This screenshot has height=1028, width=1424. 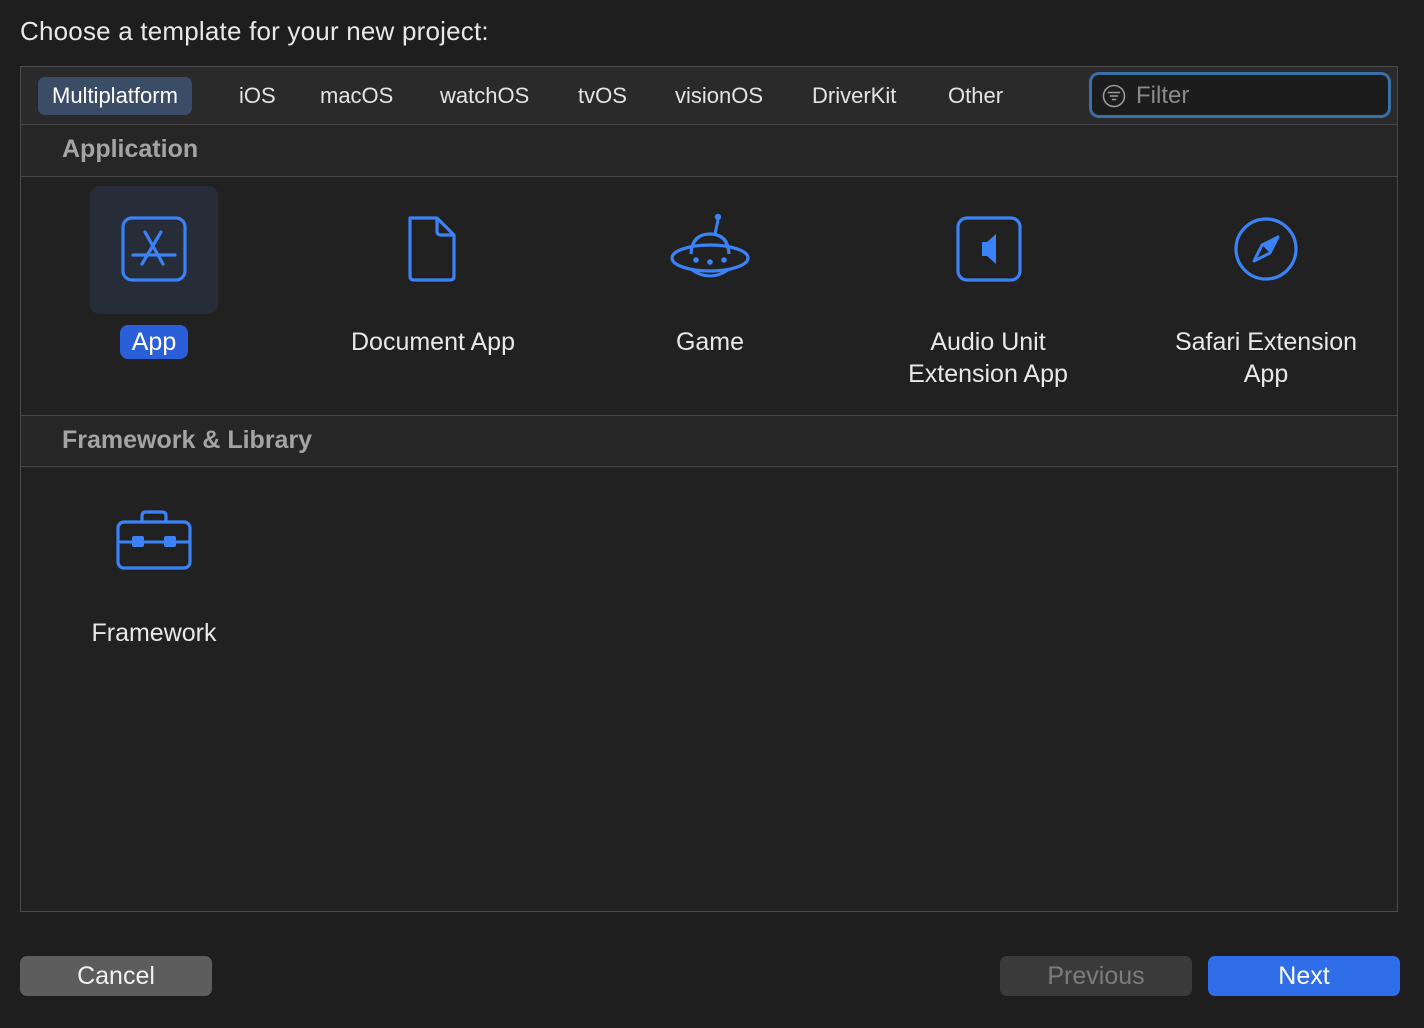 What do you see at coordinates (187, 440) in the screenshot?
I see `section-title: Framework & Library` at bounding box center [187, 440].